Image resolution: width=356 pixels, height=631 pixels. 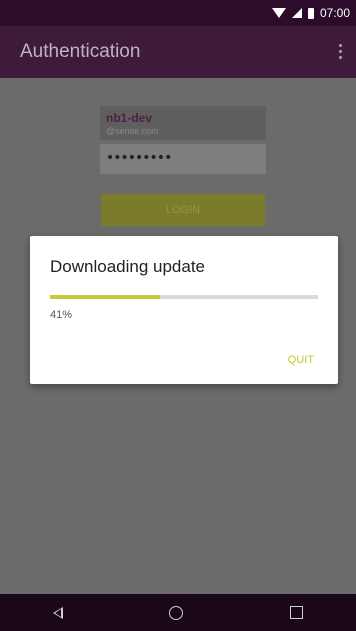 What do you see at coordinates (105, 297) in the screenshot?
I see `progress-fill` at bounding box center [105, 297].